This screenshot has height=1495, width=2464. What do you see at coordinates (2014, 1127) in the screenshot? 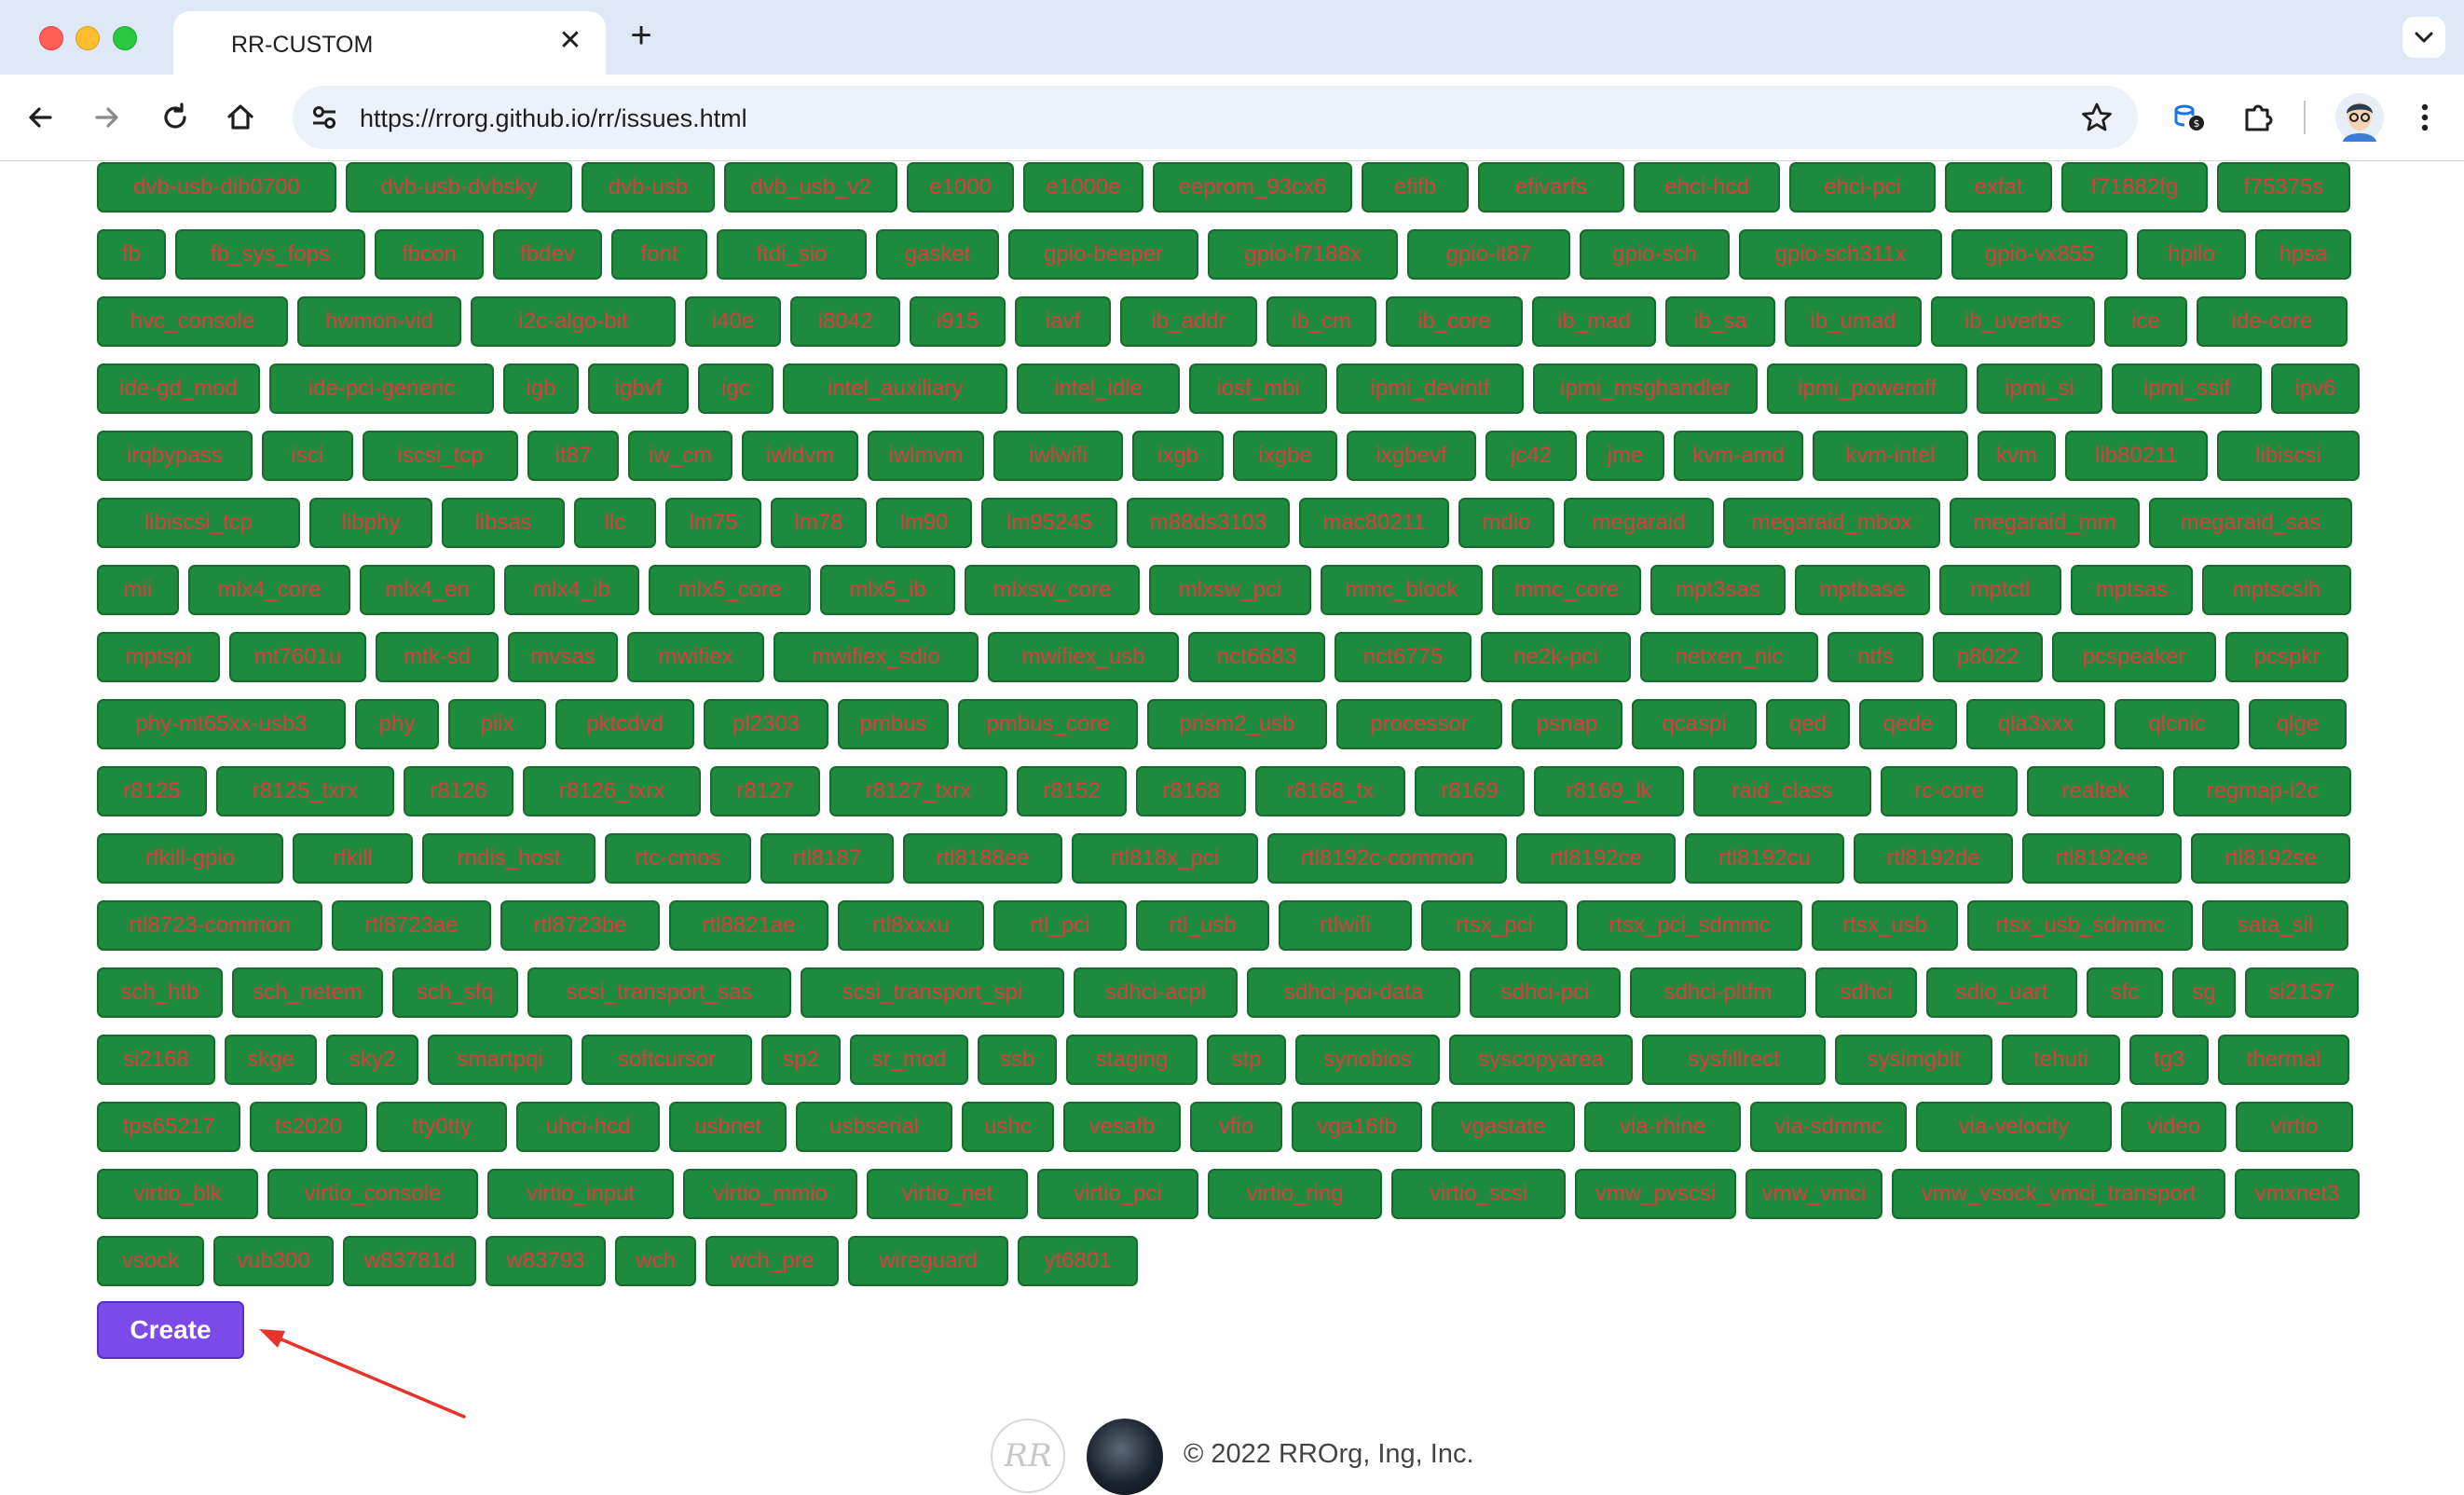
I see `driver-tag: via-velocity` at bounding box center [2014, 1127].